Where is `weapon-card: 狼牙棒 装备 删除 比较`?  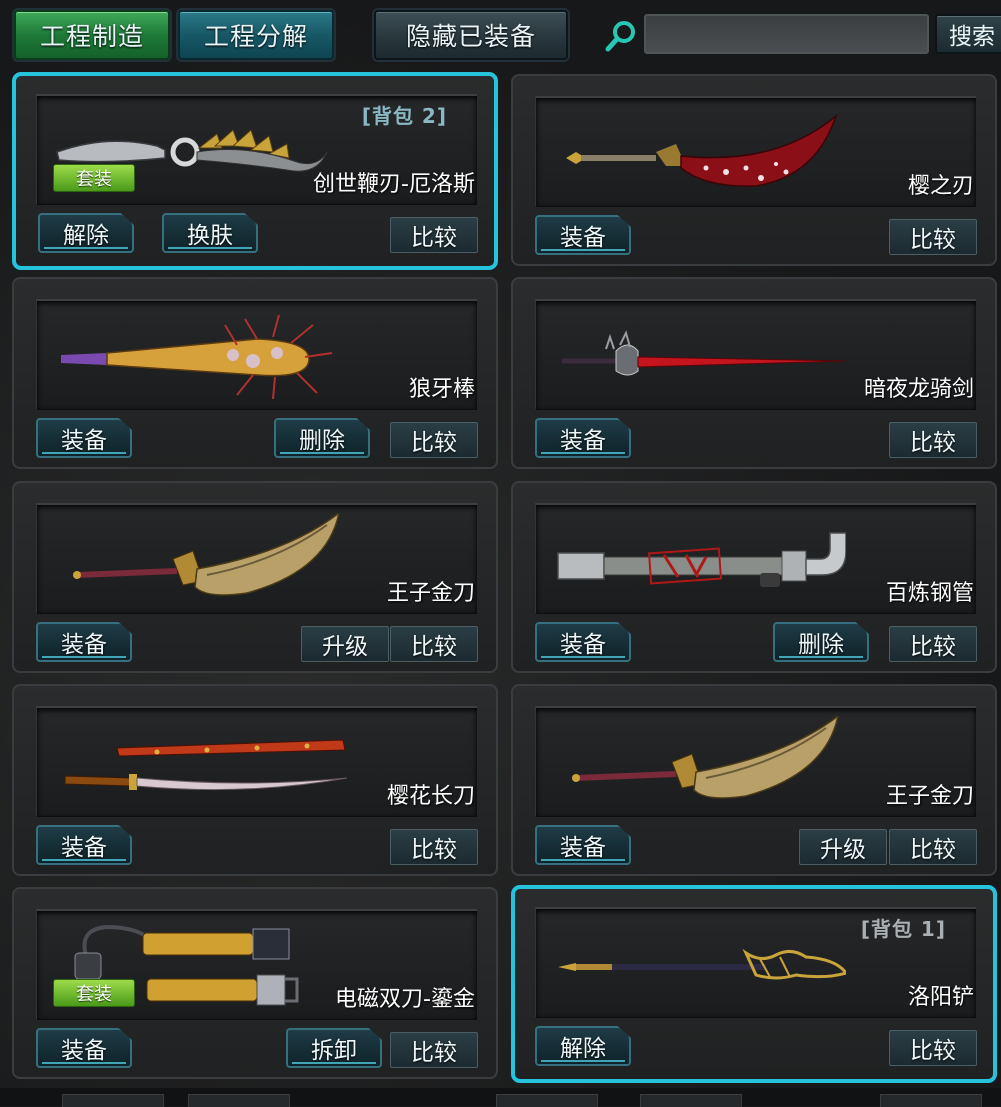 weapon-card: 狼牙棒 装备 删除 比较 is located at coordinates (255, 373).